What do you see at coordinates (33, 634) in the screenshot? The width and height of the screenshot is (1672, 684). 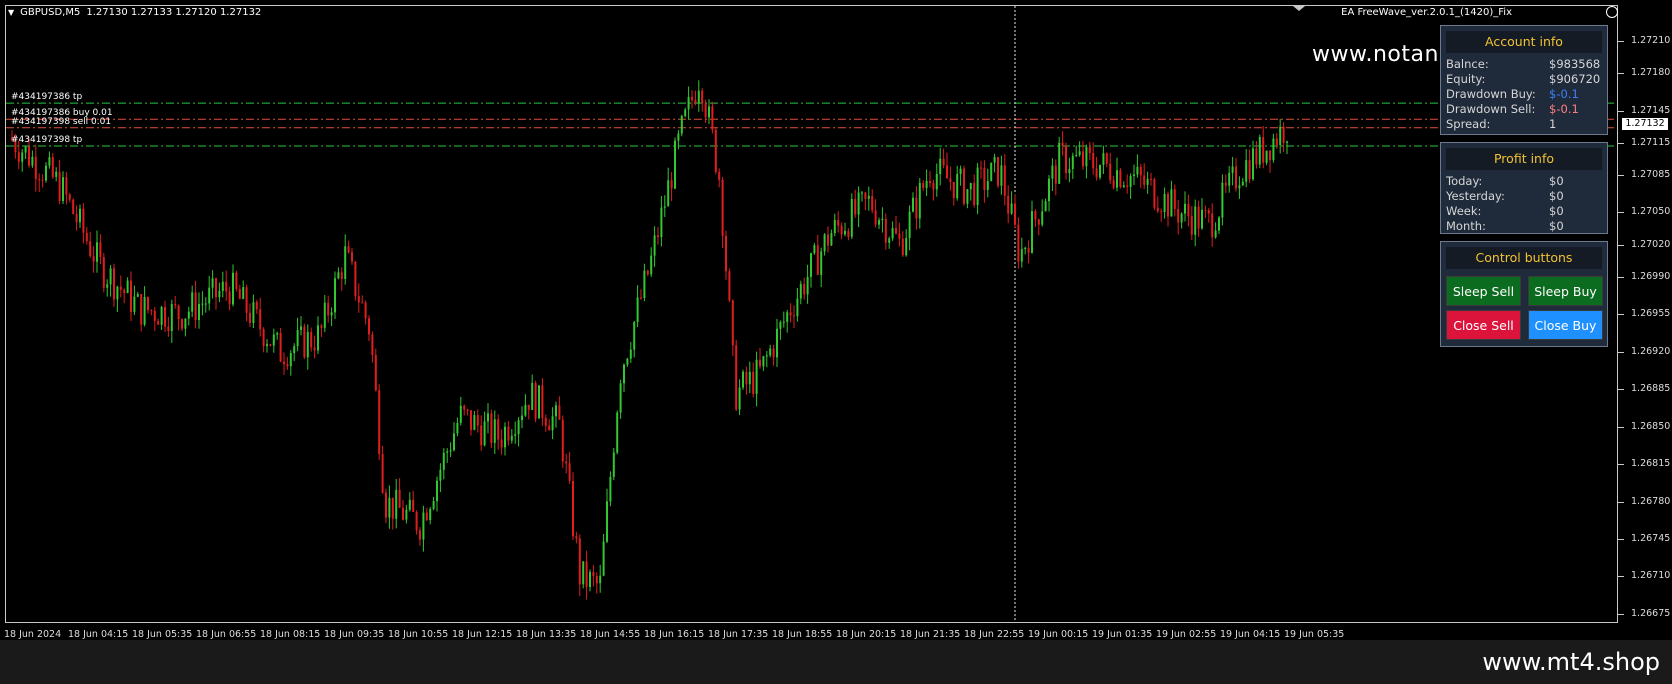 I see `time-tick-label: 18 Jun 2024` at bounding box center [33, 634].